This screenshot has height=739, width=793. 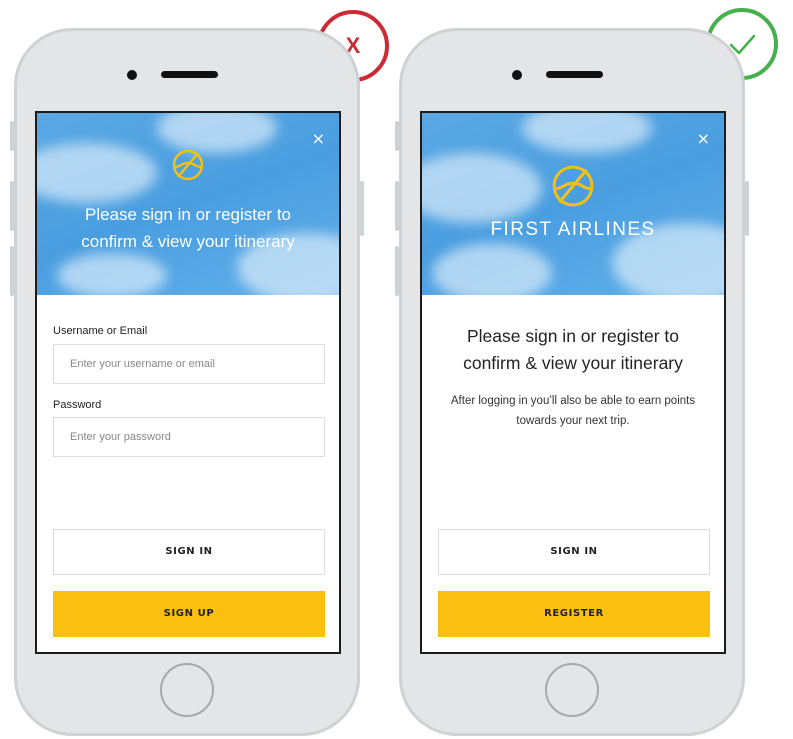 What do you see at coordinates (189, 437) in the screenshot?
I see `password-input: Enter your password` at bounding box center [189, 437].